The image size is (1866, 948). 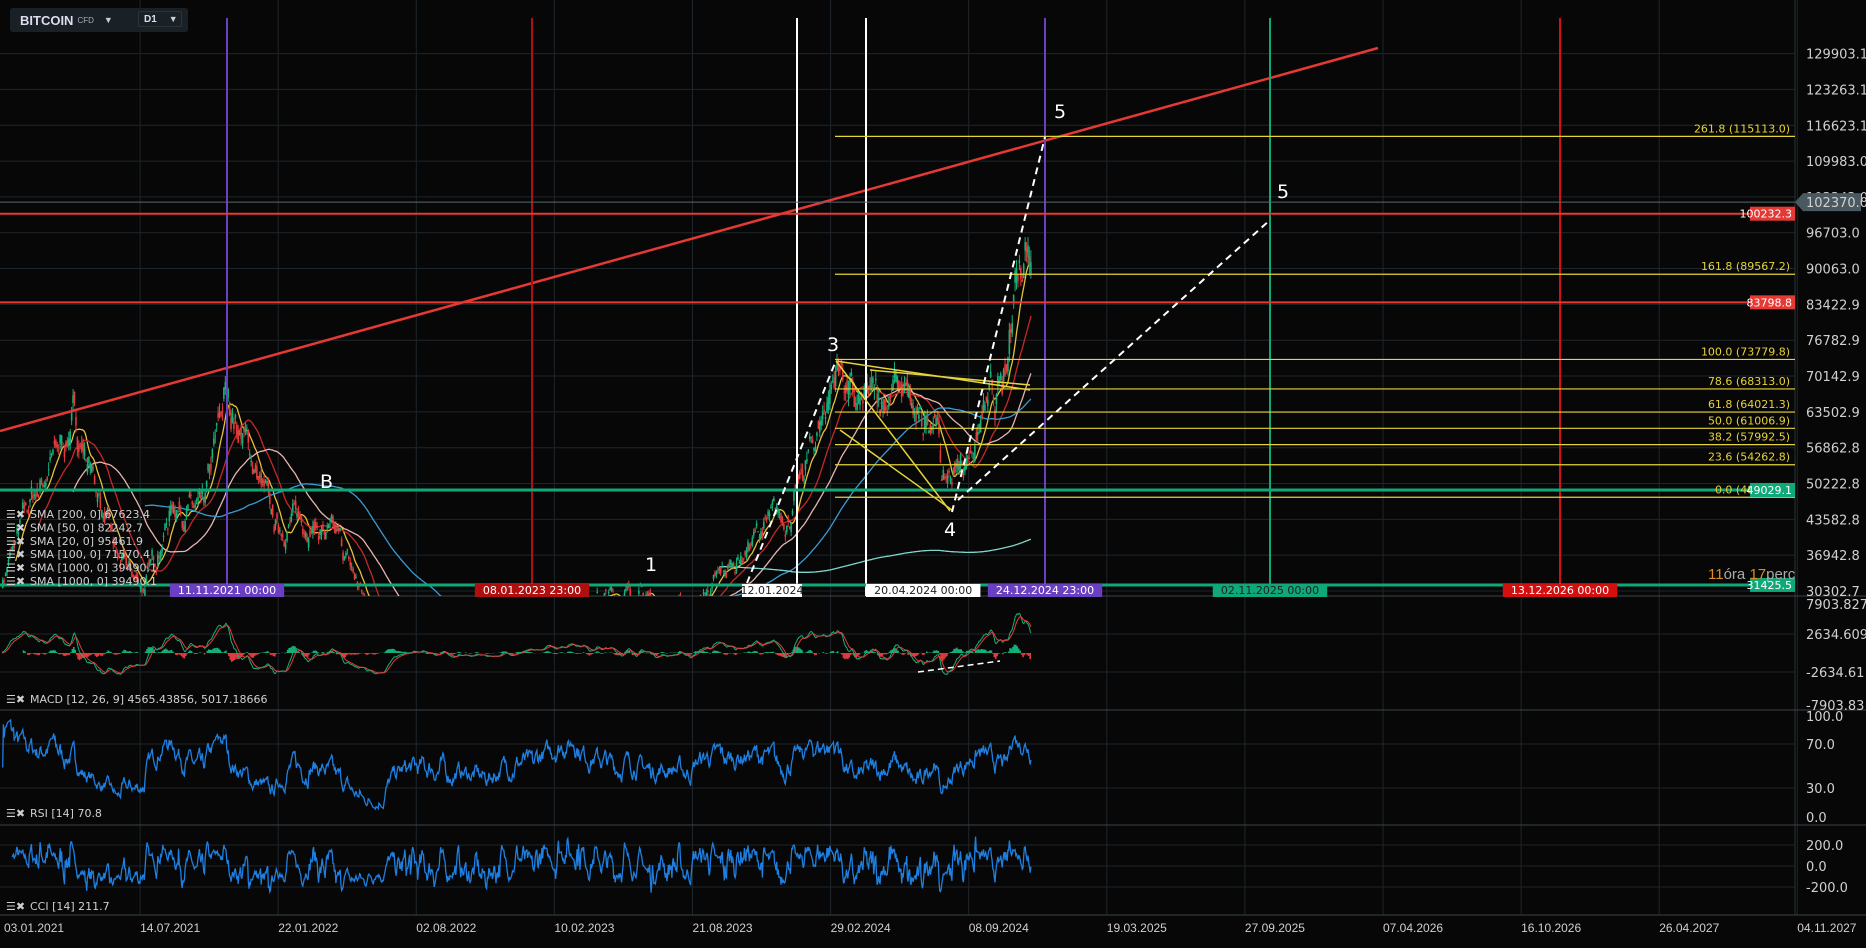 What do you see at coordinates (1551, 928) in the screenshot?
I see `date-axis-label: 16.10.2026` at bounding box center [1551, 928].